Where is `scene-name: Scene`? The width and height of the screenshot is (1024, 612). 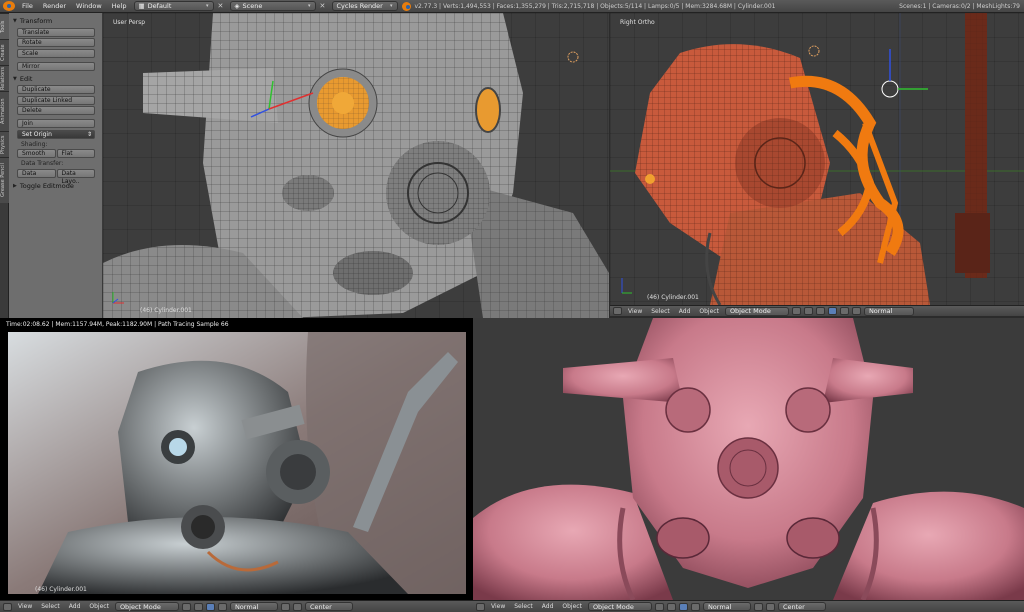 scene-name: Scene is located at coordinates (252, 6).